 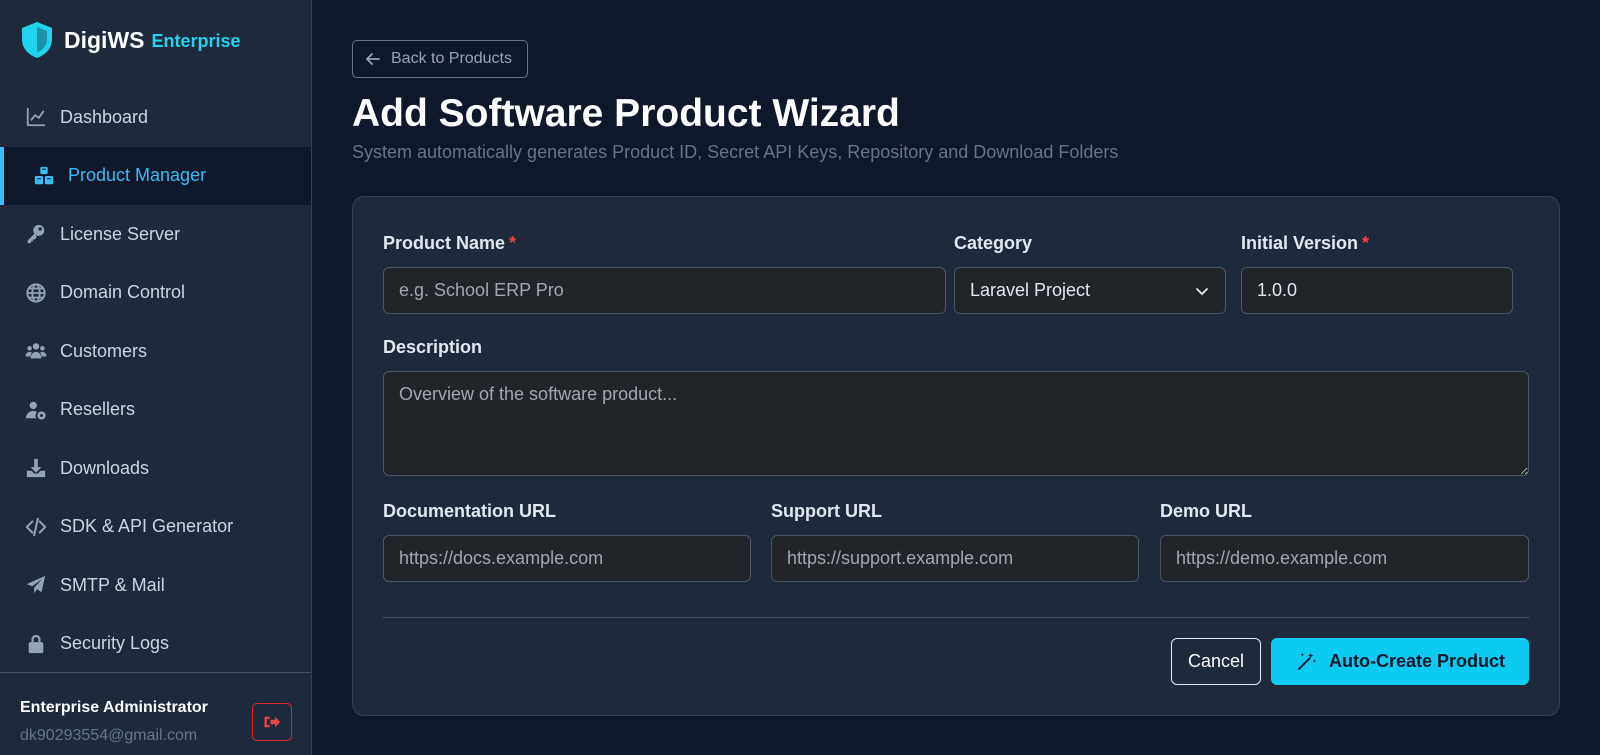 What do you see at coordinates (112, 584) in the screenshot?
I see `sidebar-item-label: SMTP & Mail` at bounding box center [112, 584].